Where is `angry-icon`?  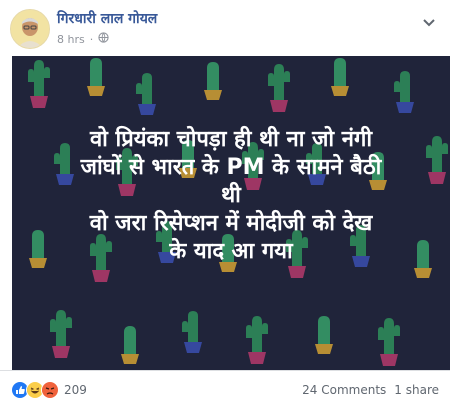
angry-icon is located at coordinates (50, 390).